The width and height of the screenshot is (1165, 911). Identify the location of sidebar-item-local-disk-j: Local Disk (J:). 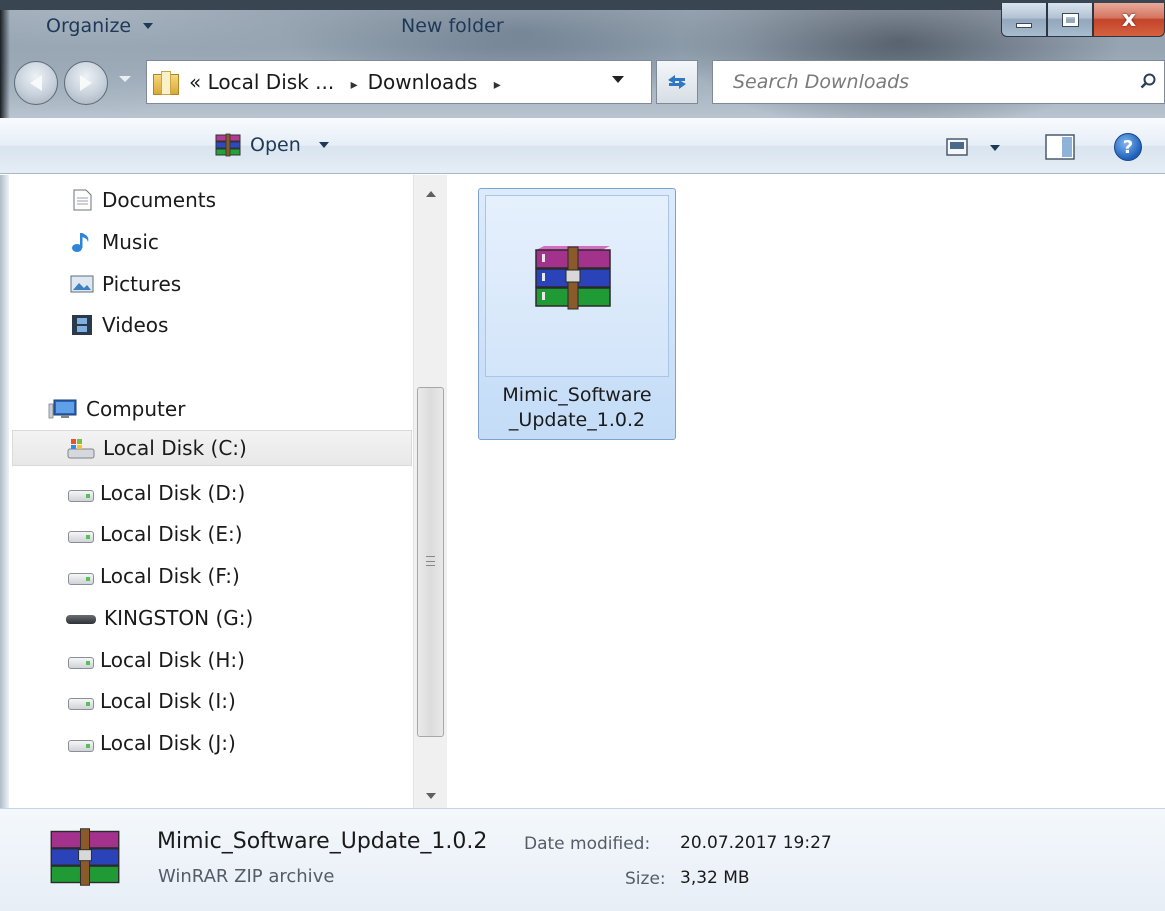
(152, 743).